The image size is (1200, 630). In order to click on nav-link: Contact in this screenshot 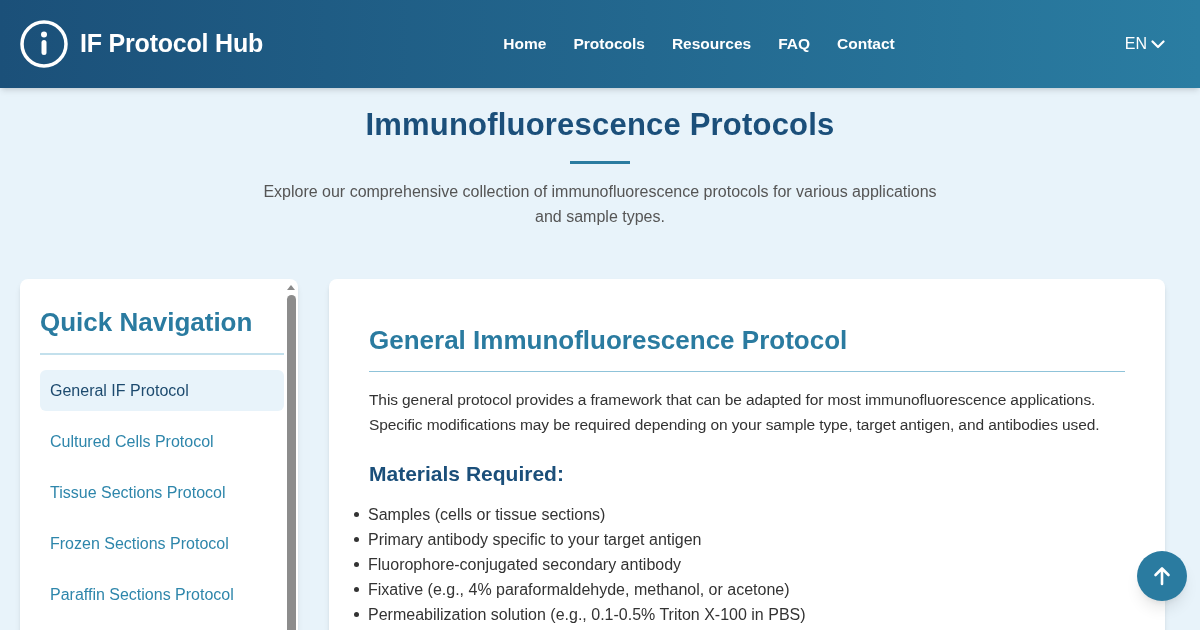, I will do `click(866, 44)`.